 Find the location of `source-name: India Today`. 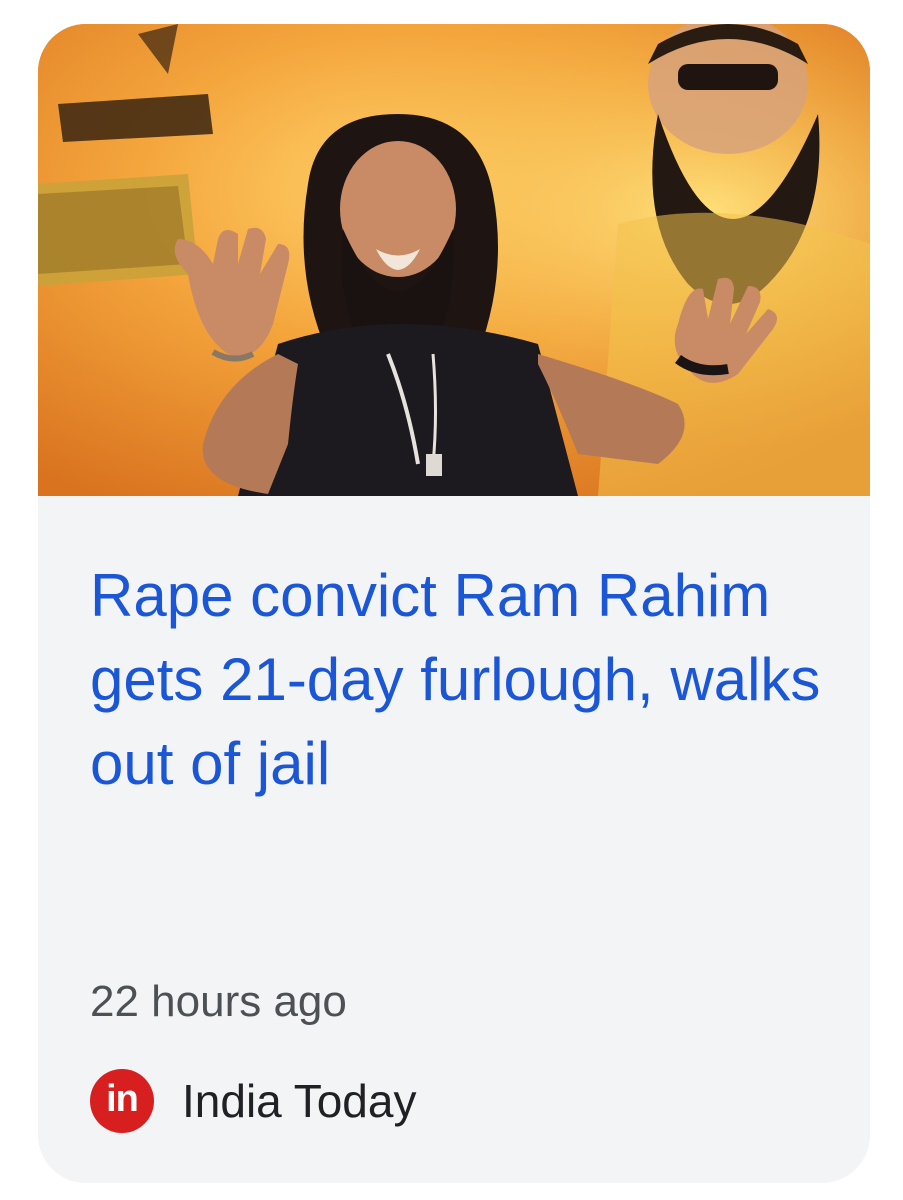

source-name: India Today is located at coordinates (299, 1101).